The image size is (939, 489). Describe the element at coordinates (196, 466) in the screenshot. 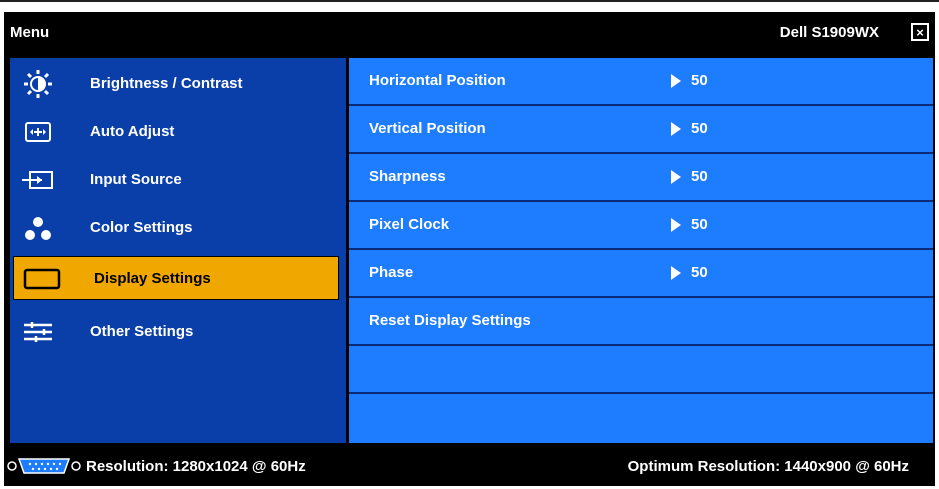

I see `current-resolution: Resolution: 1280x1024 @ 60Hz` at that location.